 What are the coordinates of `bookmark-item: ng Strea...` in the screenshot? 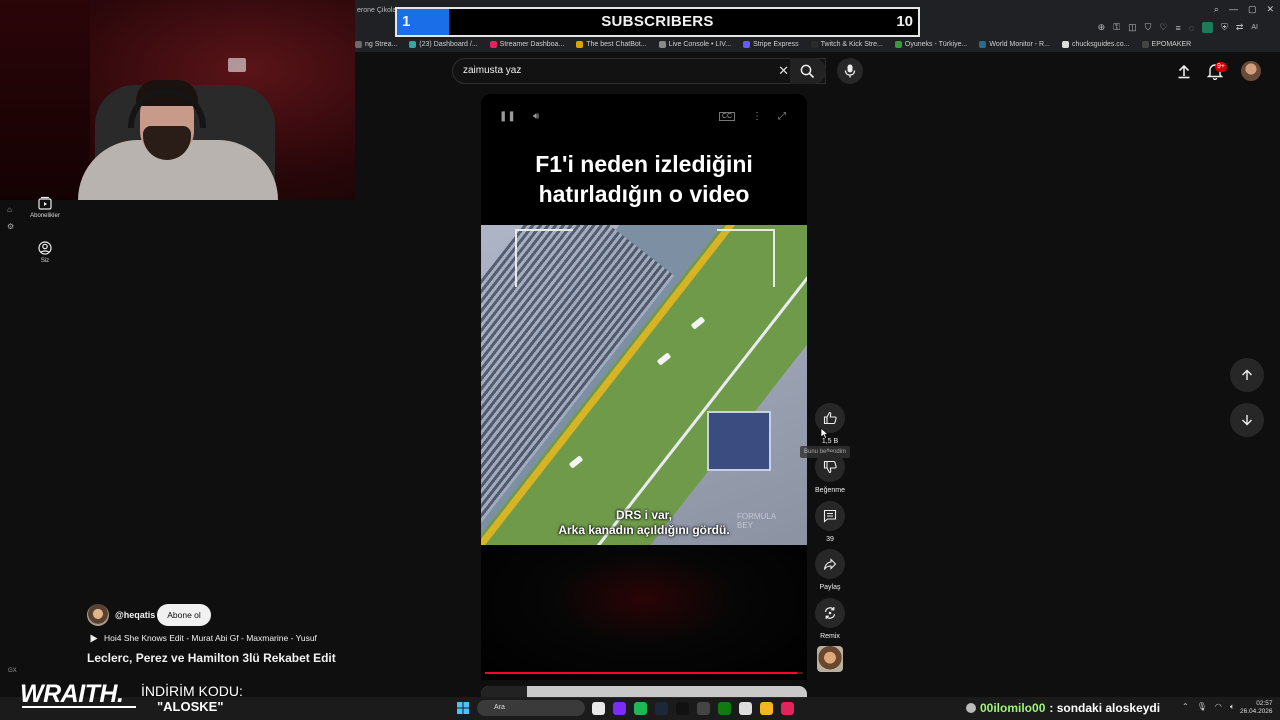 It's located at (376, 44).